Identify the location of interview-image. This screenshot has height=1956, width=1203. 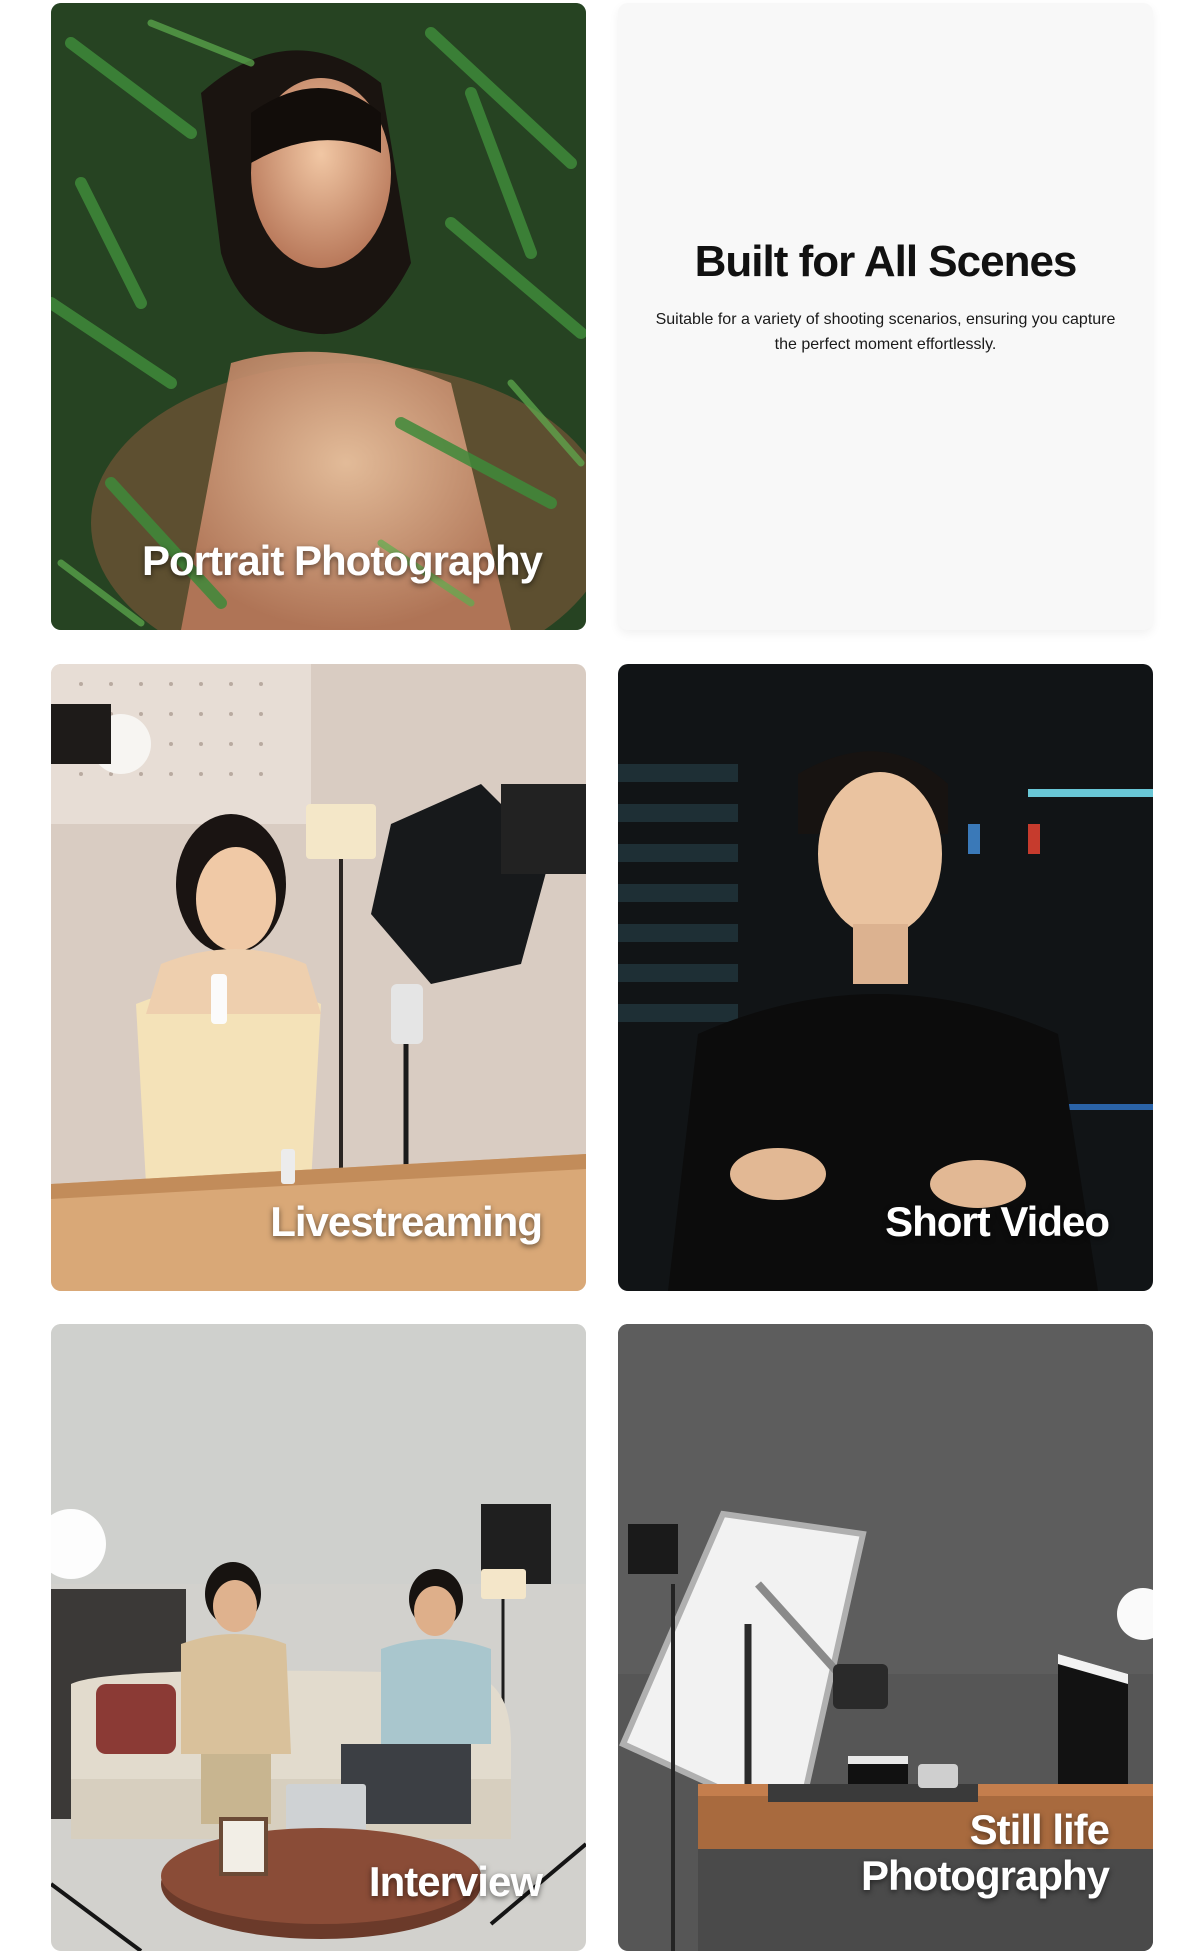
(318, 1637).